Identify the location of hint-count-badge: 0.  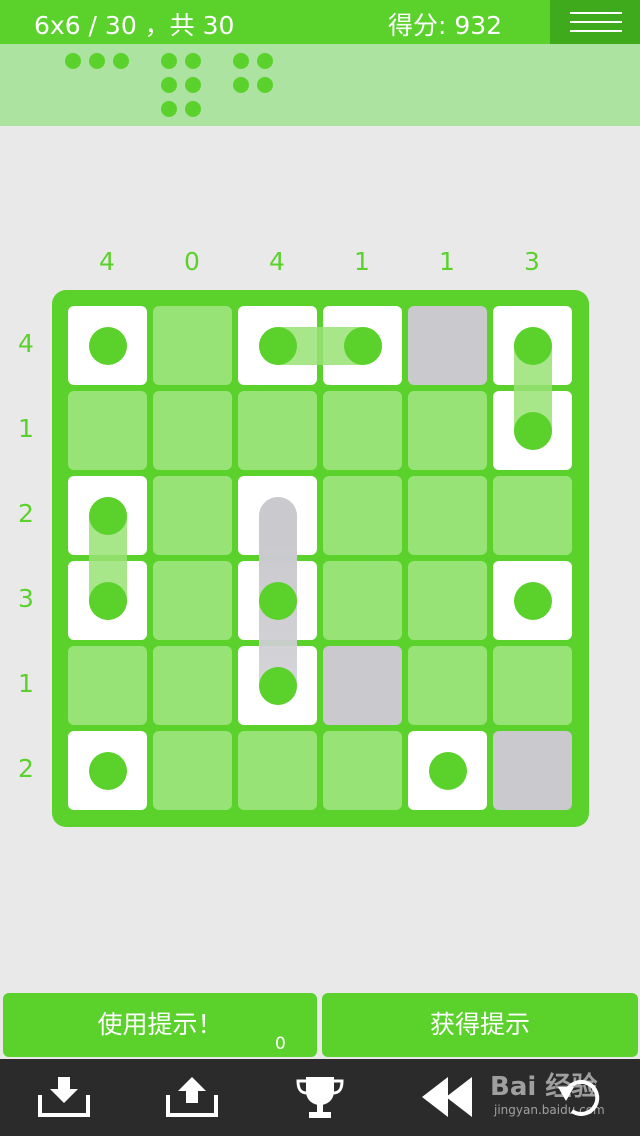
(280, 1044).